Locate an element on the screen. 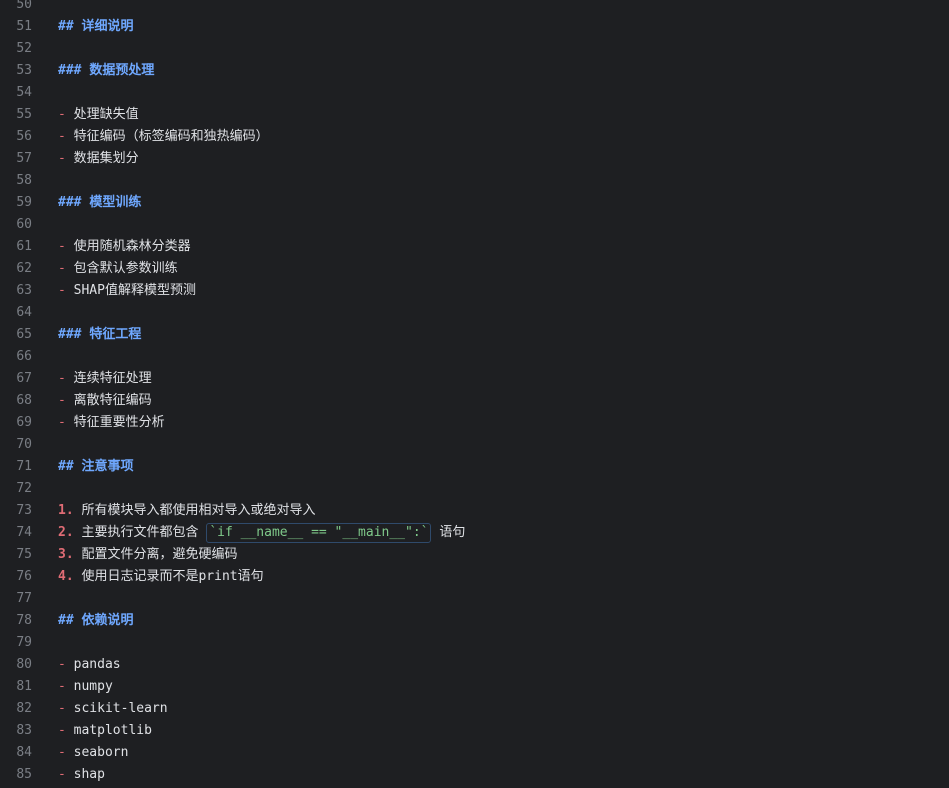  code-line: 62 - 包含默认参数训练 is located at coordinates (474, 269).